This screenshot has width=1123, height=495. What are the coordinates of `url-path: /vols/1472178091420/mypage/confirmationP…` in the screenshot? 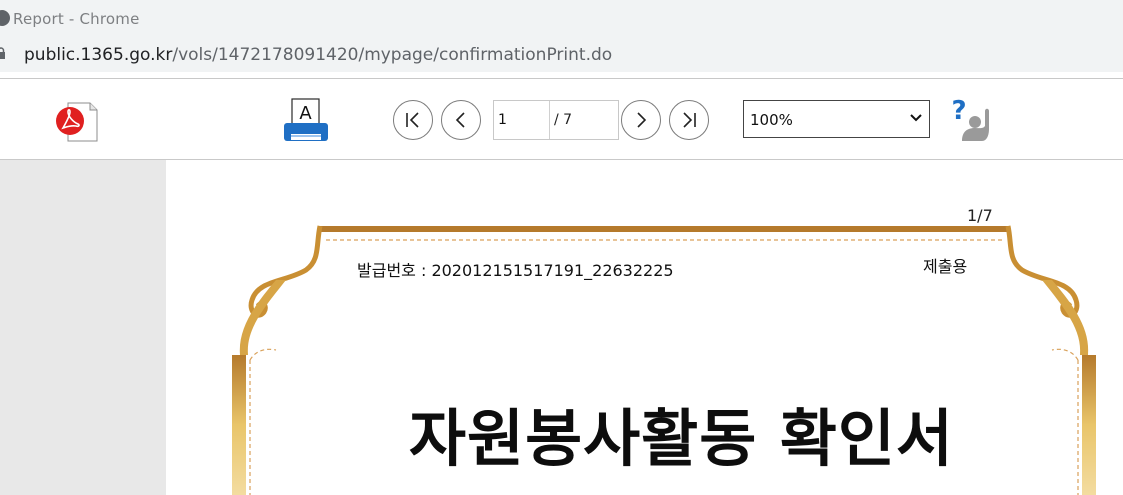 It's located at (392, 55).